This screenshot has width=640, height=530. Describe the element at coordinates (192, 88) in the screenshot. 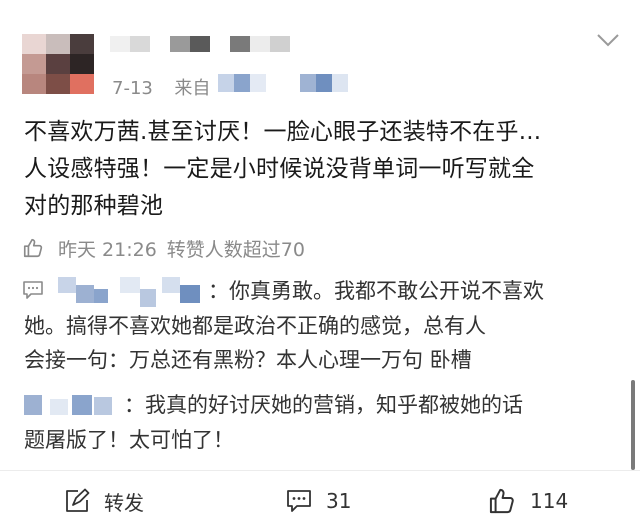

I see `post-source-label: 来自` at that location.